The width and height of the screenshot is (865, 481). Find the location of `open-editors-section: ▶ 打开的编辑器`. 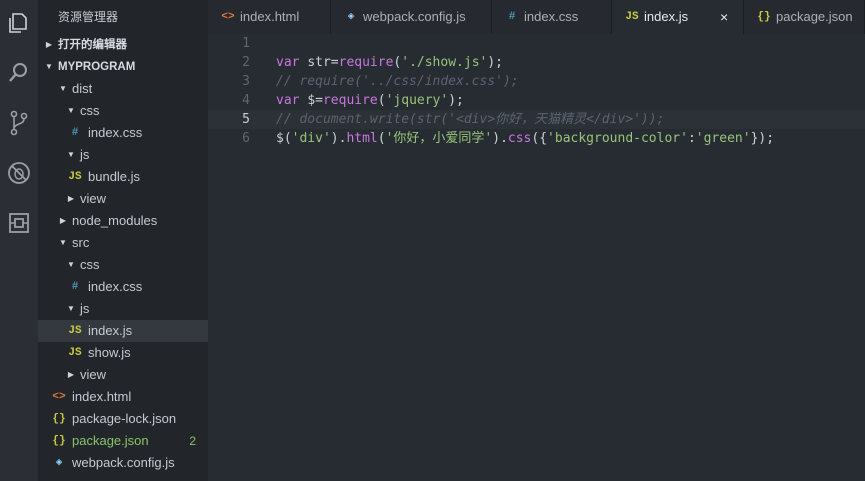

open-editors-section: ▶ 打开的编辑器 is located at coordinates (123, 45).